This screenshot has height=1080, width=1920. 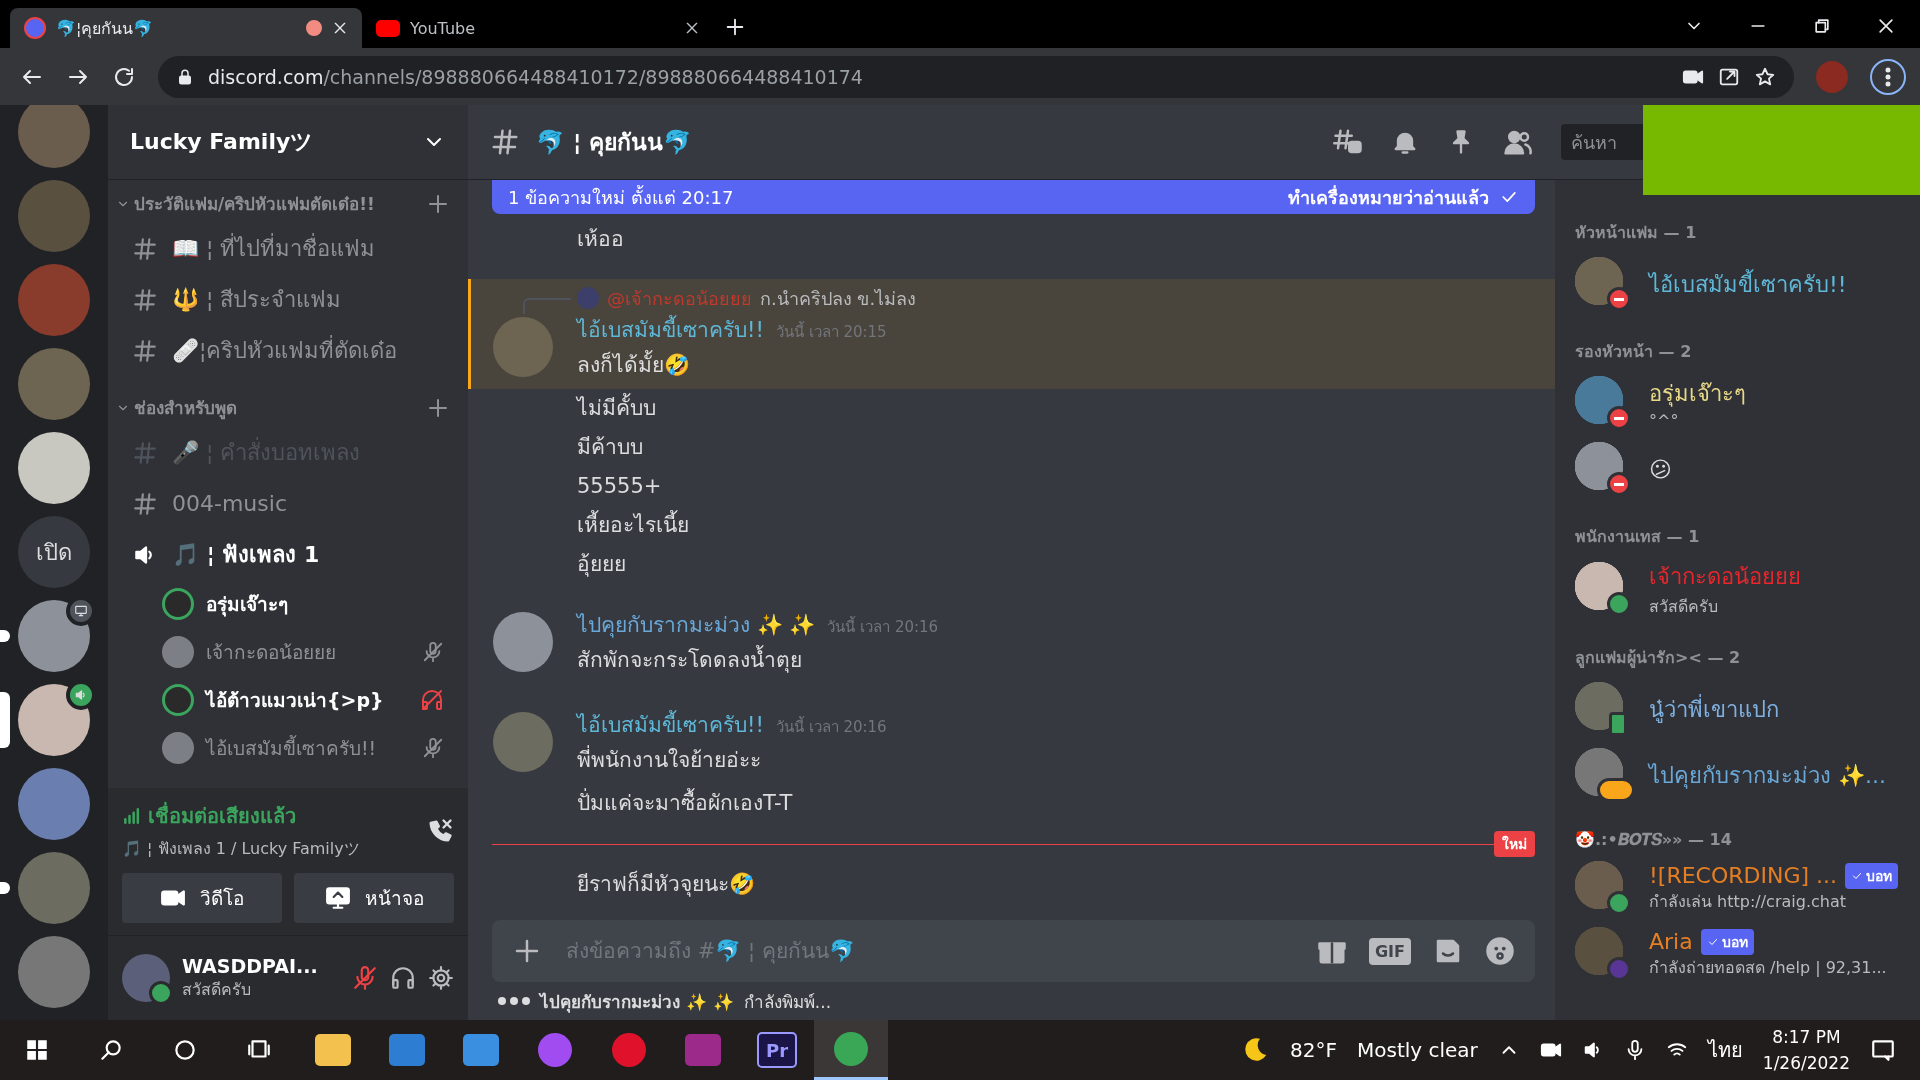 What do you see at coordinates (1013, 197) in the screenshot?
I see `new-messages-banner: 1 ข้อความใหม่ ตั้งแต่ 20:17 ทำเครื่องหมายว่าอ่านแล้ว` at bounding box center [1013, 197].